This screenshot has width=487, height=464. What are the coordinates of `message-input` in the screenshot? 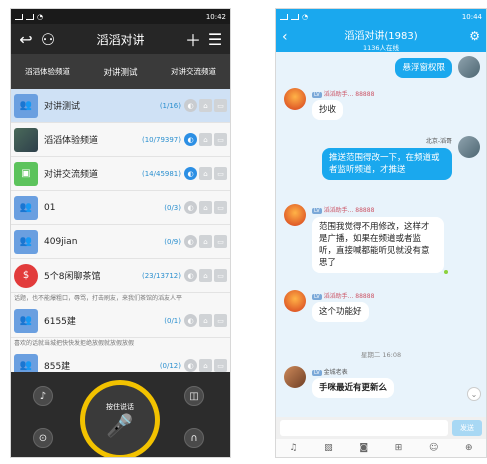 It's located at (364, 428).